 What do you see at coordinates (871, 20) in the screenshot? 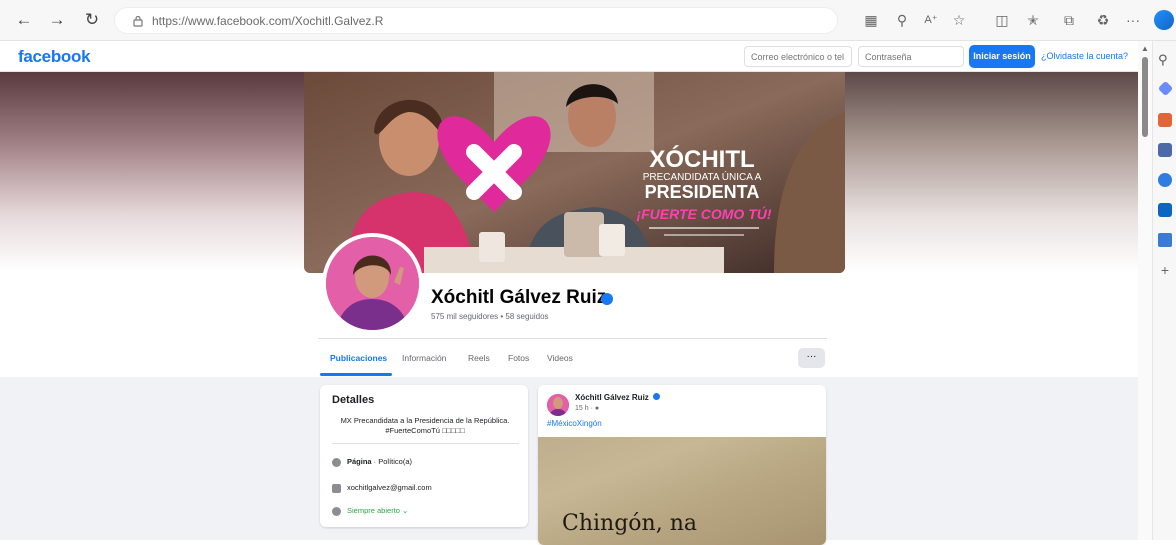
I see `reading-view-icon: ▦` at bounding box center [871, 20].